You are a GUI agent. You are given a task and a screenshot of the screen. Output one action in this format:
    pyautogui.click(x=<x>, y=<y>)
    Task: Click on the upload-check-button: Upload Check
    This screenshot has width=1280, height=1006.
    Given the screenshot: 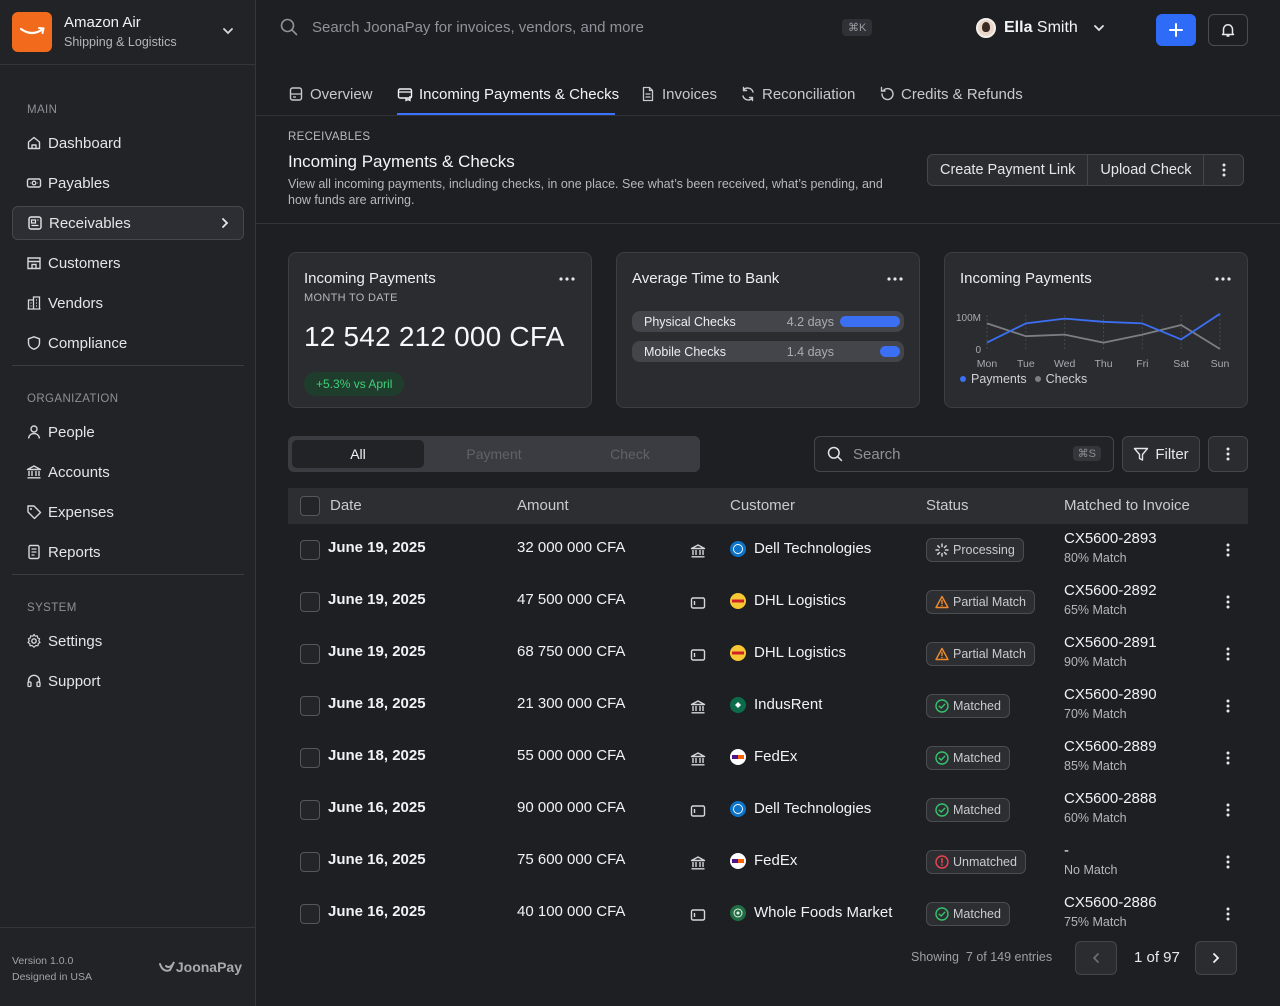 What is the action you would take?
    pyautogui.click(x=1146, y=170)
    